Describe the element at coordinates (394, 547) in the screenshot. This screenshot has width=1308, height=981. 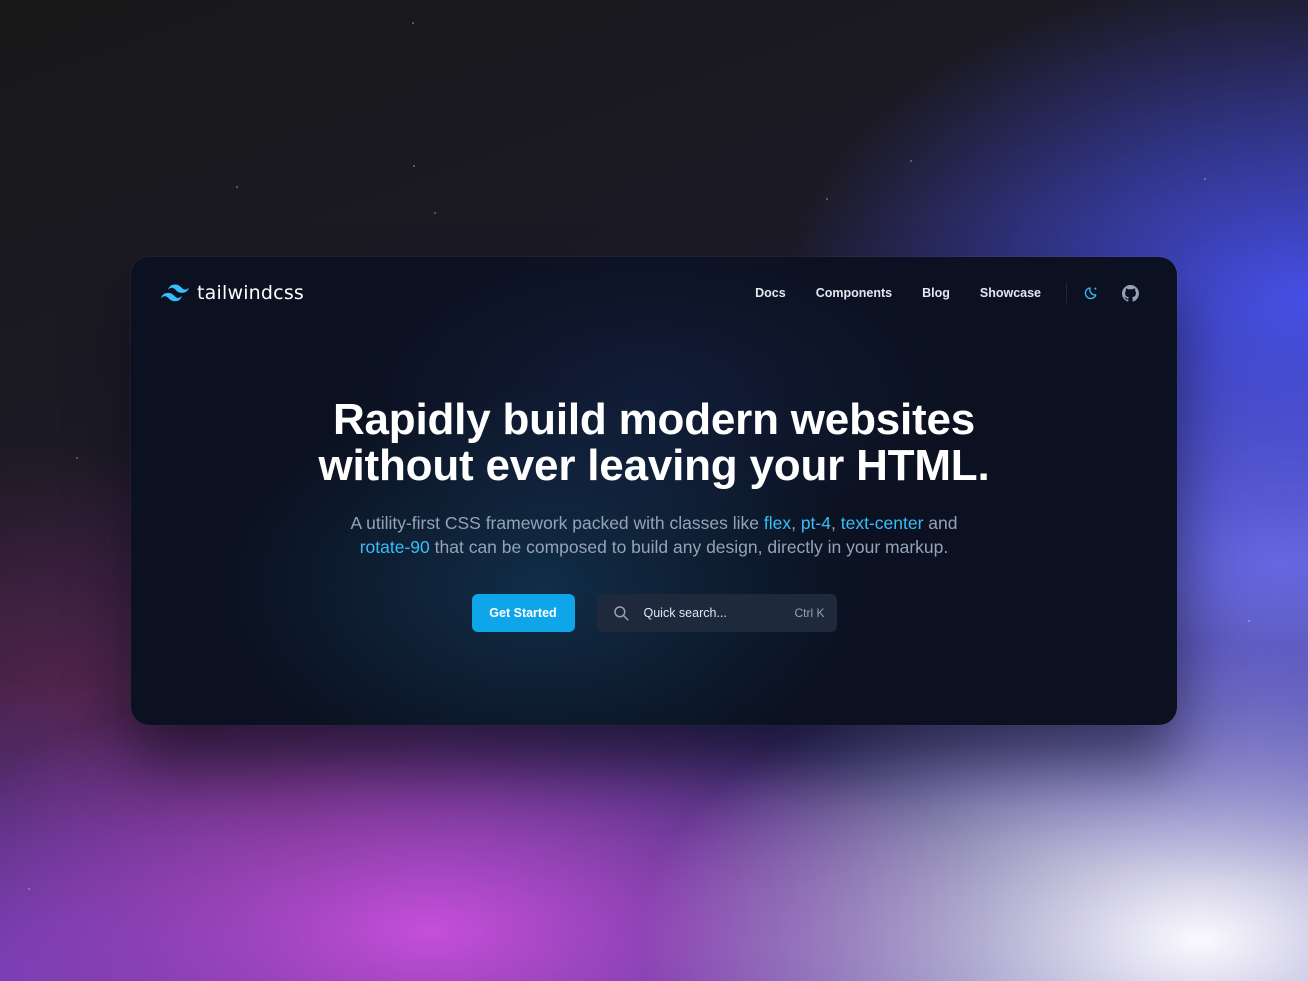
I see `code-word-rotate-90: rotate-90` at that location.